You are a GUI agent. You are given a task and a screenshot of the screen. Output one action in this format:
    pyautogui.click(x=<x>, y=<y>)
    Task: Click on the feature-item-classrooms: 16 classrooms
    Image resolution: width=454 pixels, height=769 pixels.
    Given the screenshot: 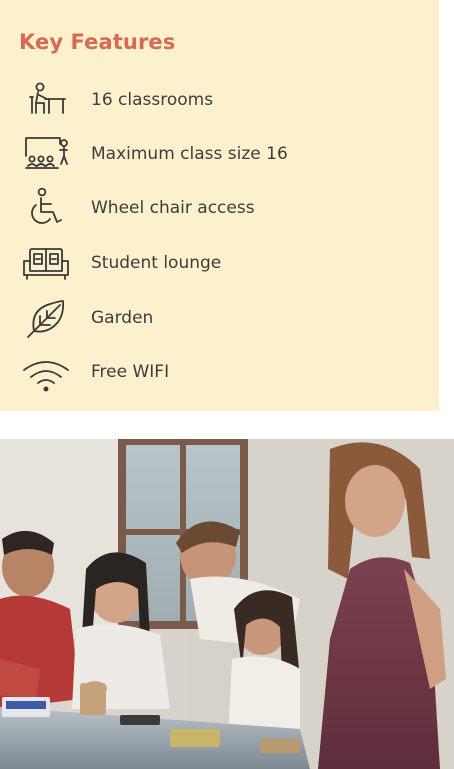 What is the action you would take?
    pyautogui.click(x=219, y=100)
    